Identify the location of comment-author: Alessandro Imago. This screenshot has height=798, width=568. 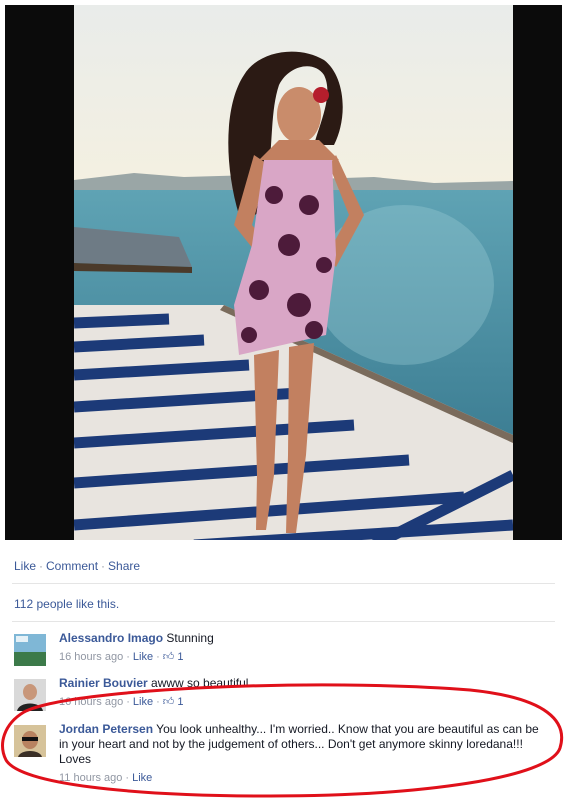
(111, 638).